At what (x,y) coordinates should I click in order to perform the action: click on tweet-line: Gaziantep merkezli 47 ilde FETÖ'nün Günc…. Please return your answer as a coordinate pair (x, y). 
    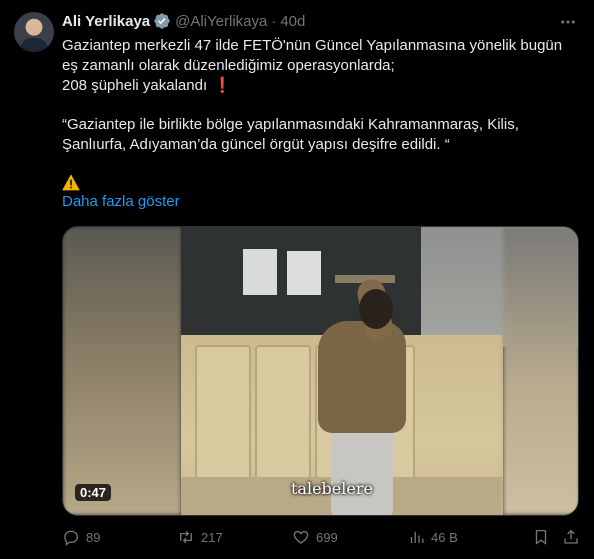
    Looking at the image, I should click on (312, 45).